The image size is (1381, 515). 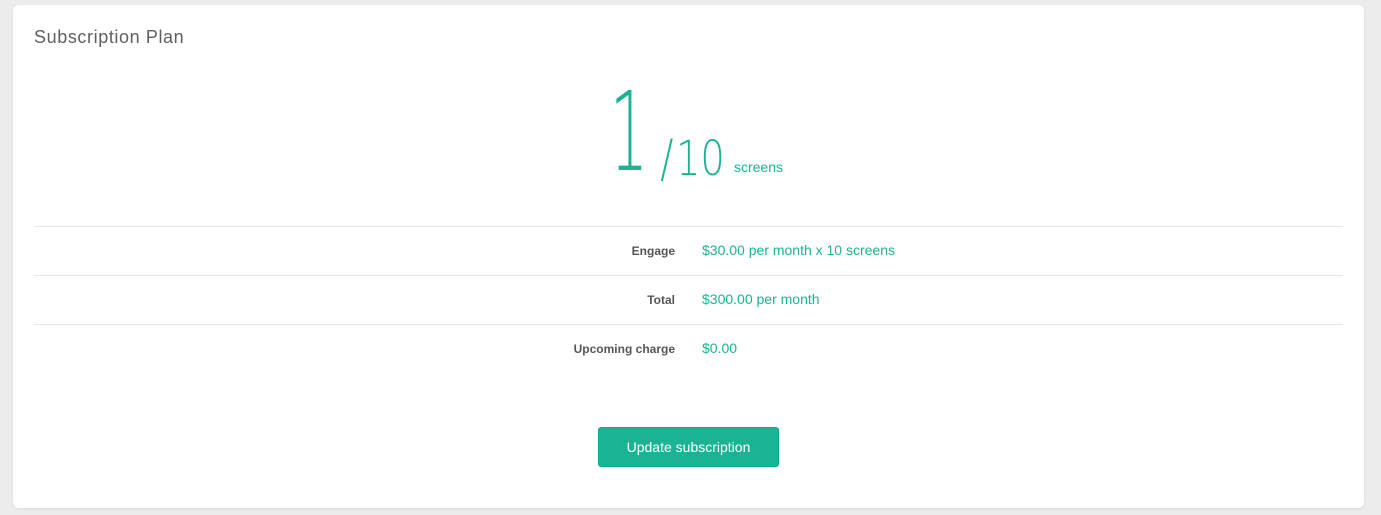 I want to click on screens-total-count: 10, so click(x=701, y=159).